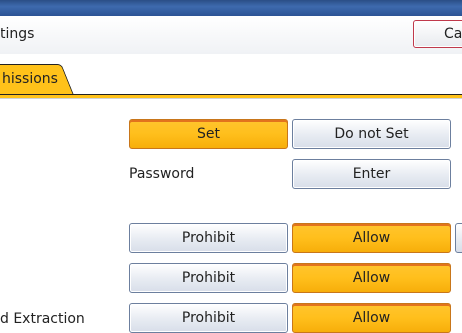 Image resolution: width=462 pixels, height=333 pixels. What do you see at coordinates (17, 34) in the screenshot?
I see `page-title: tings` at bounding box center [17, 34].